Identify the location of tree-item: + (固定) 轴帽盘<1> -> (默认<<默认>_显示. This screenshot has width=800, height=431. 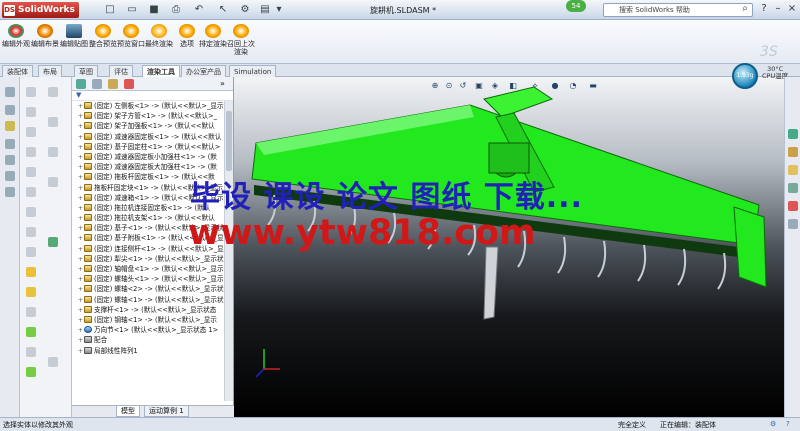
(152, 269).